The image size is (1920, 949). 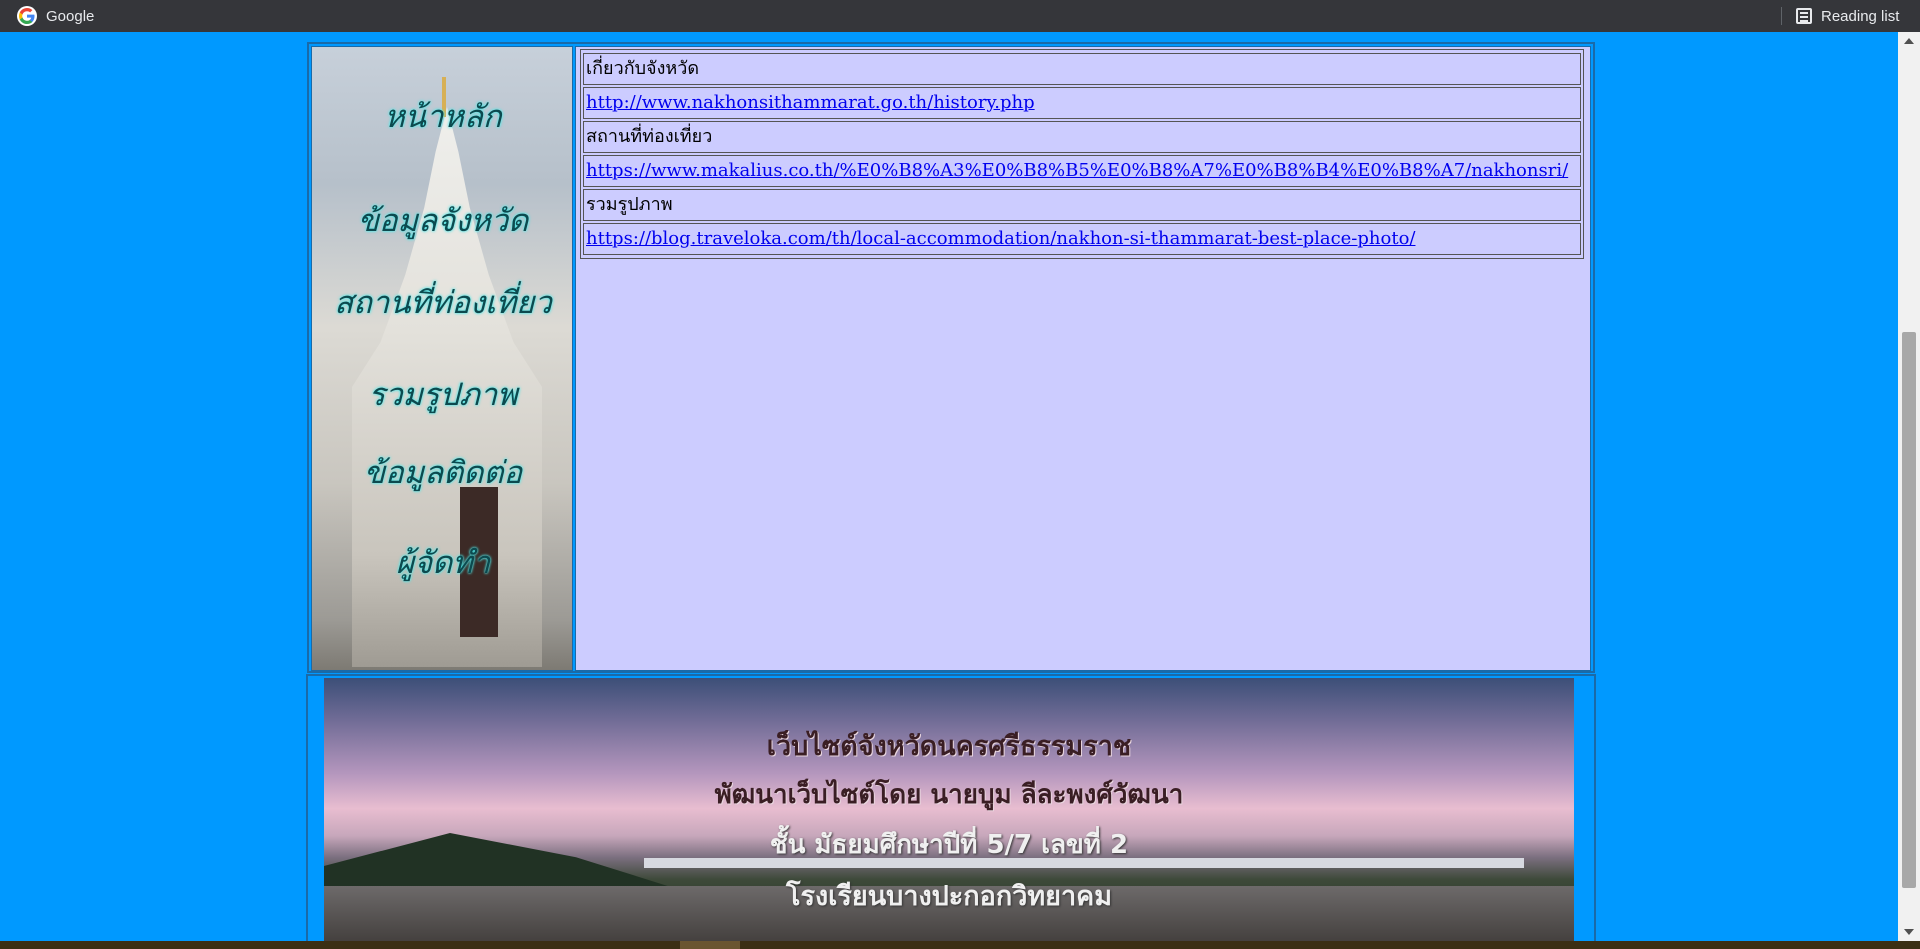 What do you see at coordinates (442, 562) in the screenshot?
I see `menu-link-creator: ผู้จัดทำ` at bounding box center [442, 562].